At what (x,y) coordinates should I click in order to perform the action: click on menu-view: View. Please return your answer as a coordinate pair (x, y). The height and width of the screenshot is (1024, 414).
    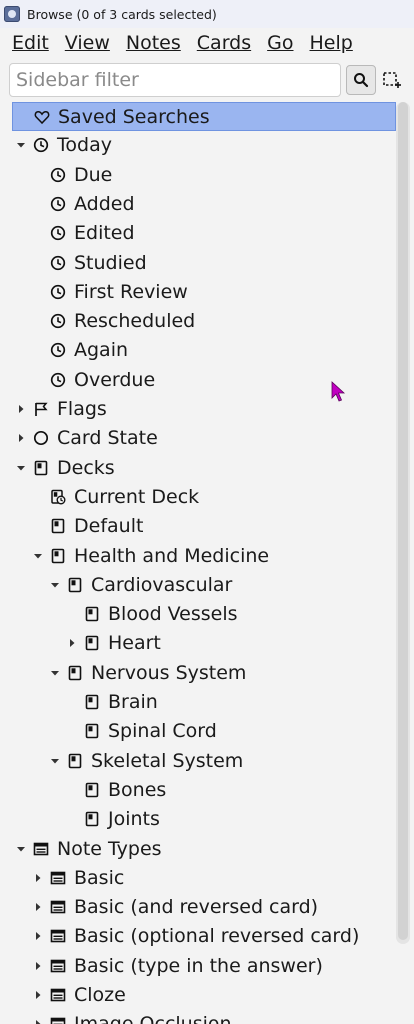
    Looking at the image, I should click on (87, 43).